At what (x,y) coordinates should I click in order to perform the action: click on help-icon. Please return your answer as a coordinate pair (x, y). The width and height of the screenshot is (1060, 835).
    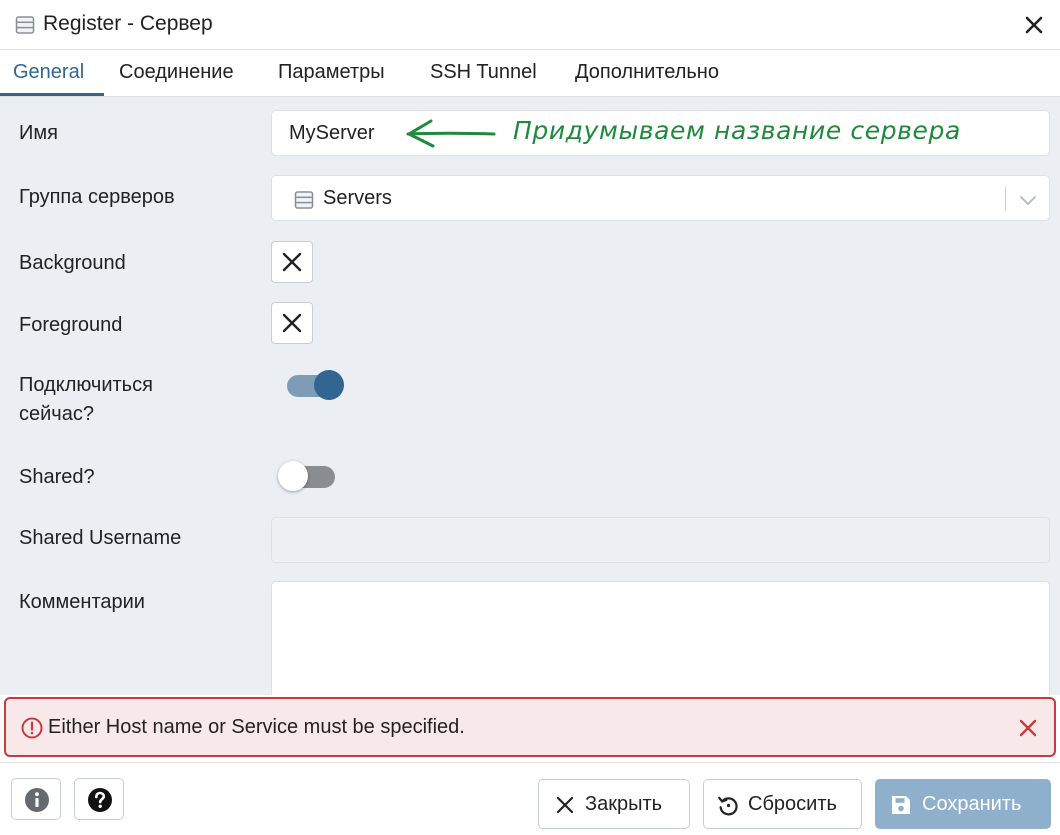
    Looking at the image, I should click on (100, 800).